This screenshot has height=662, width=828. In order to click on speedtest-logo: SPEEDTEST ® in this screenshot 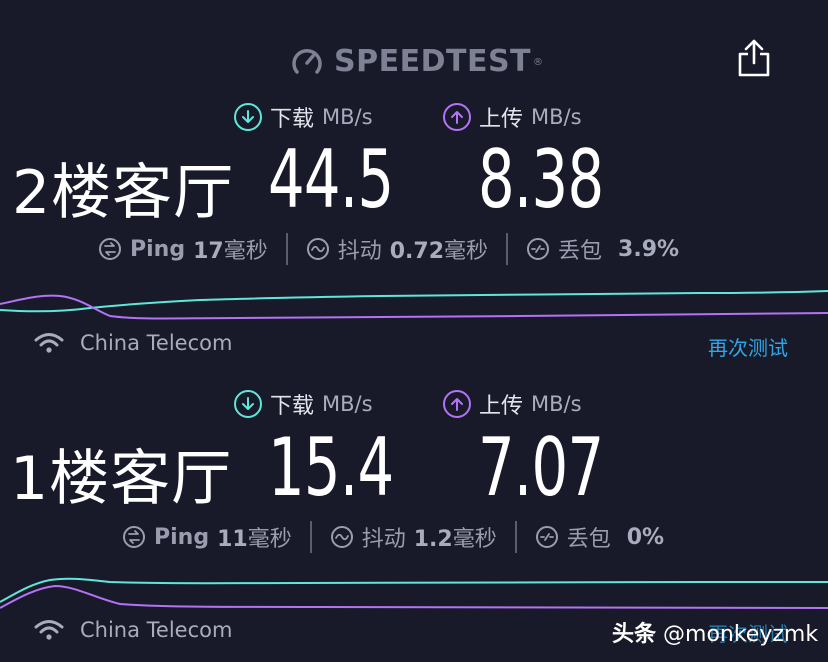, I will do `click(416, 61)`.